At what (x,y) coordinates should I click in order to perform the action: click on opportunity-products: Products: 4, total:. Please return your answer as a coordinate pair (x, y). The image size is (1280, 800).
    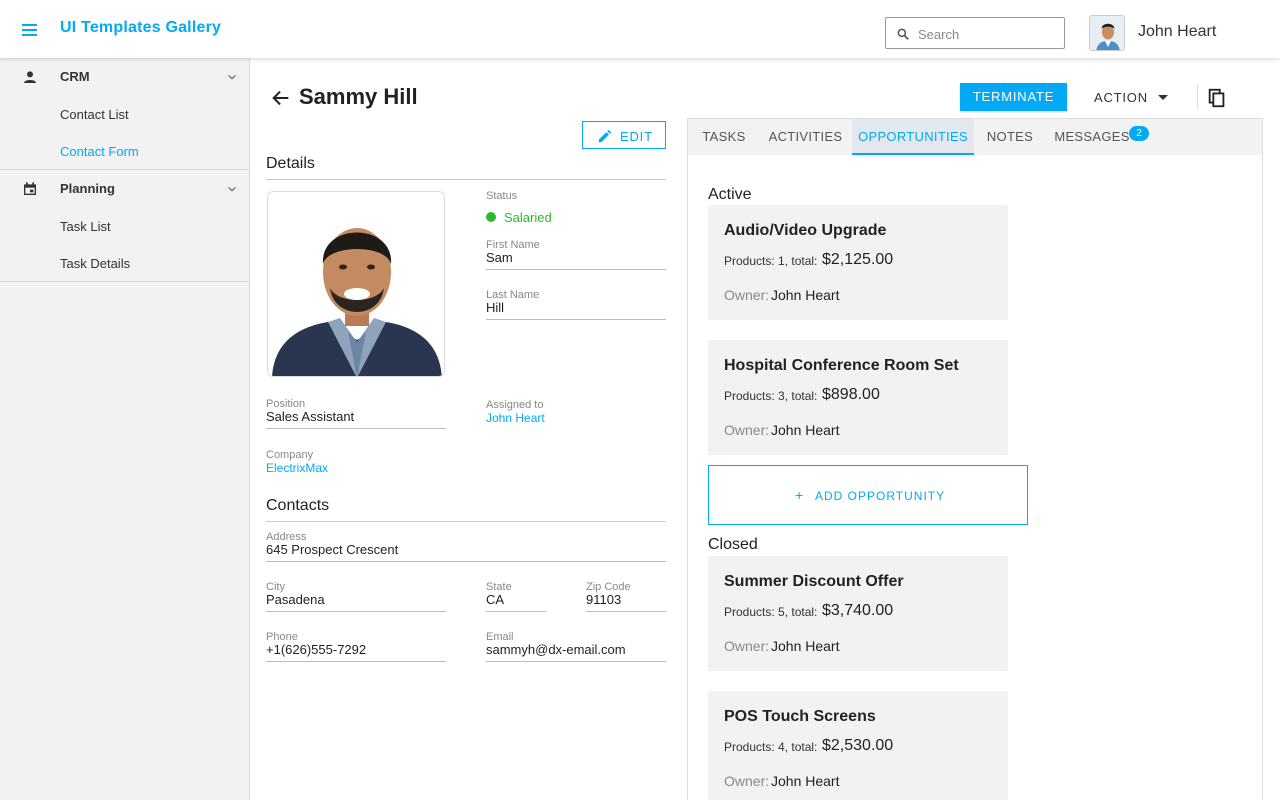
    Looking at the image, I should click on (771, 747).